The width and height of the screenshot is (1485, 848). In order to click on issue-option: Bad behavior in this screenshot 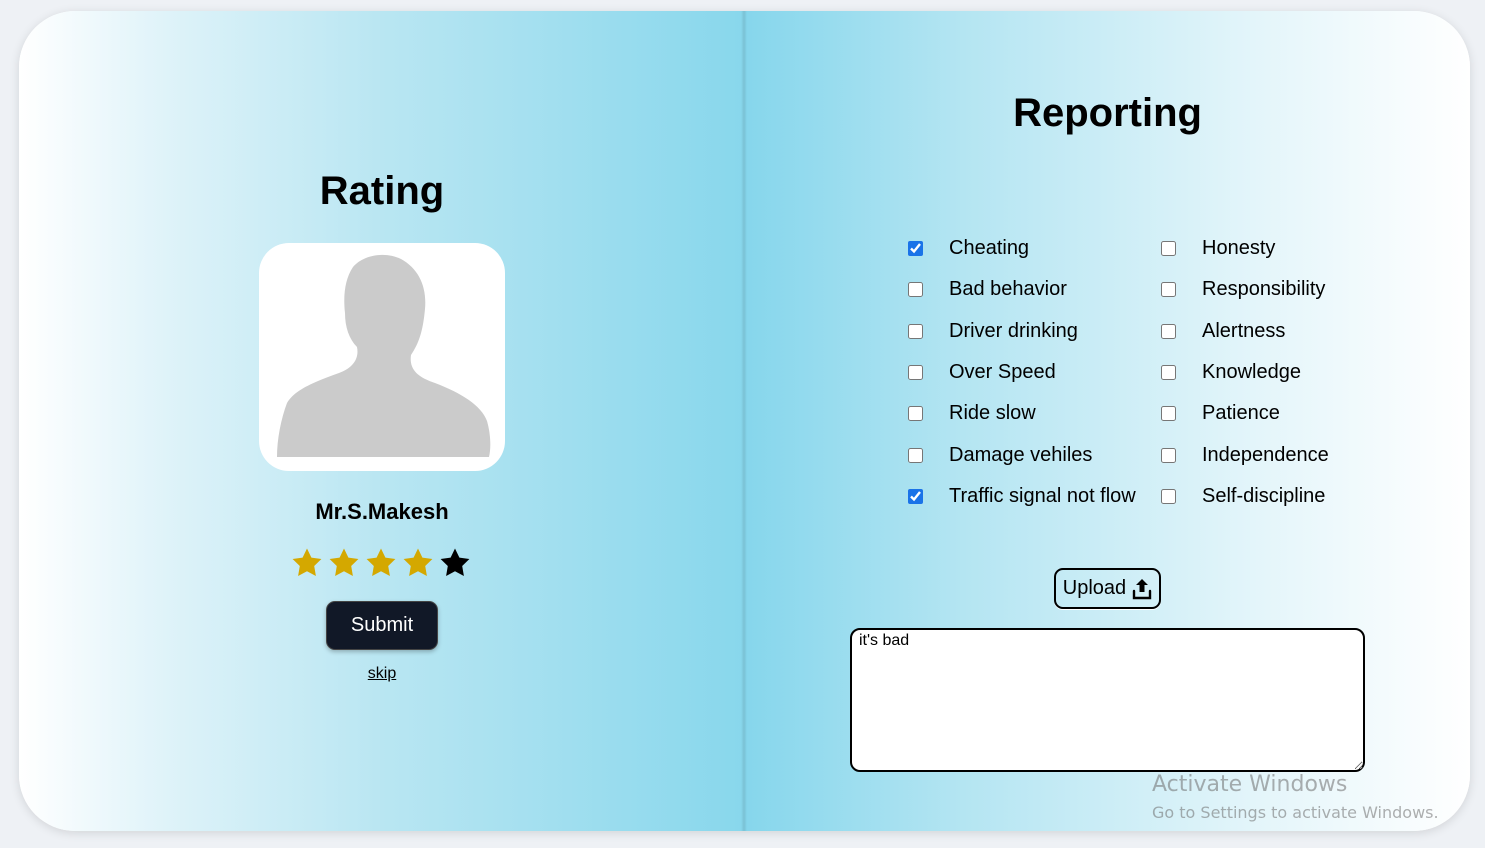, I will do `click(987, 289)`.